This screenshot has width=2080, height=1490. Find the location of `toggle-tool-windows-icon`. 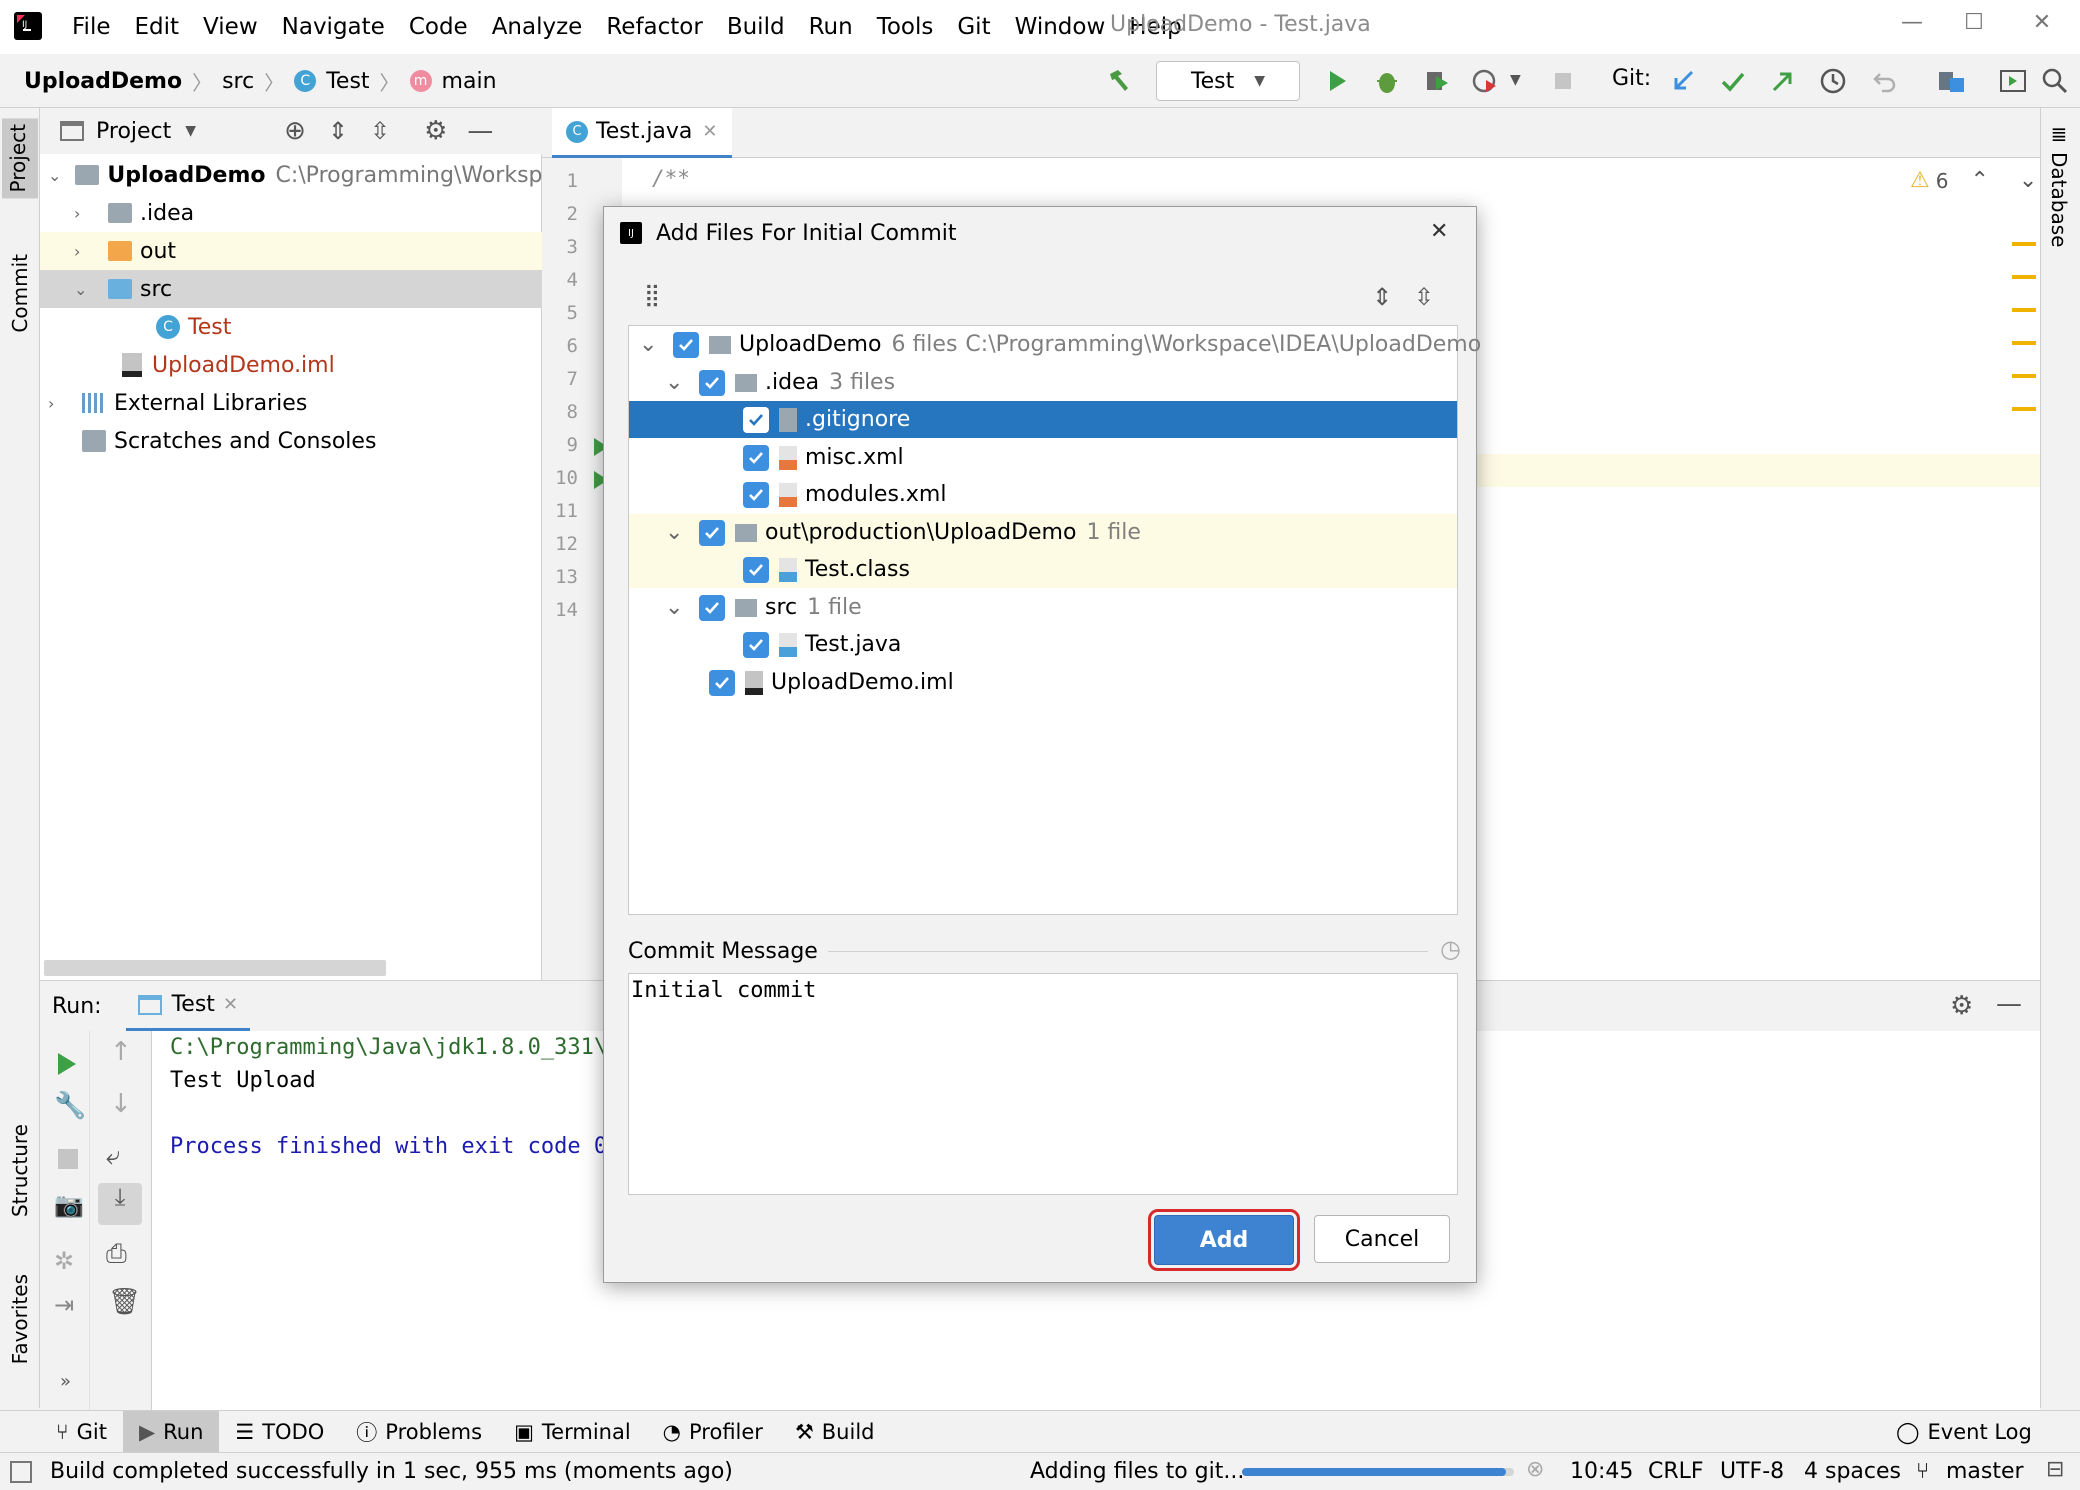

toggle-tool-windows-icon is located at coordinates (21, 1472).